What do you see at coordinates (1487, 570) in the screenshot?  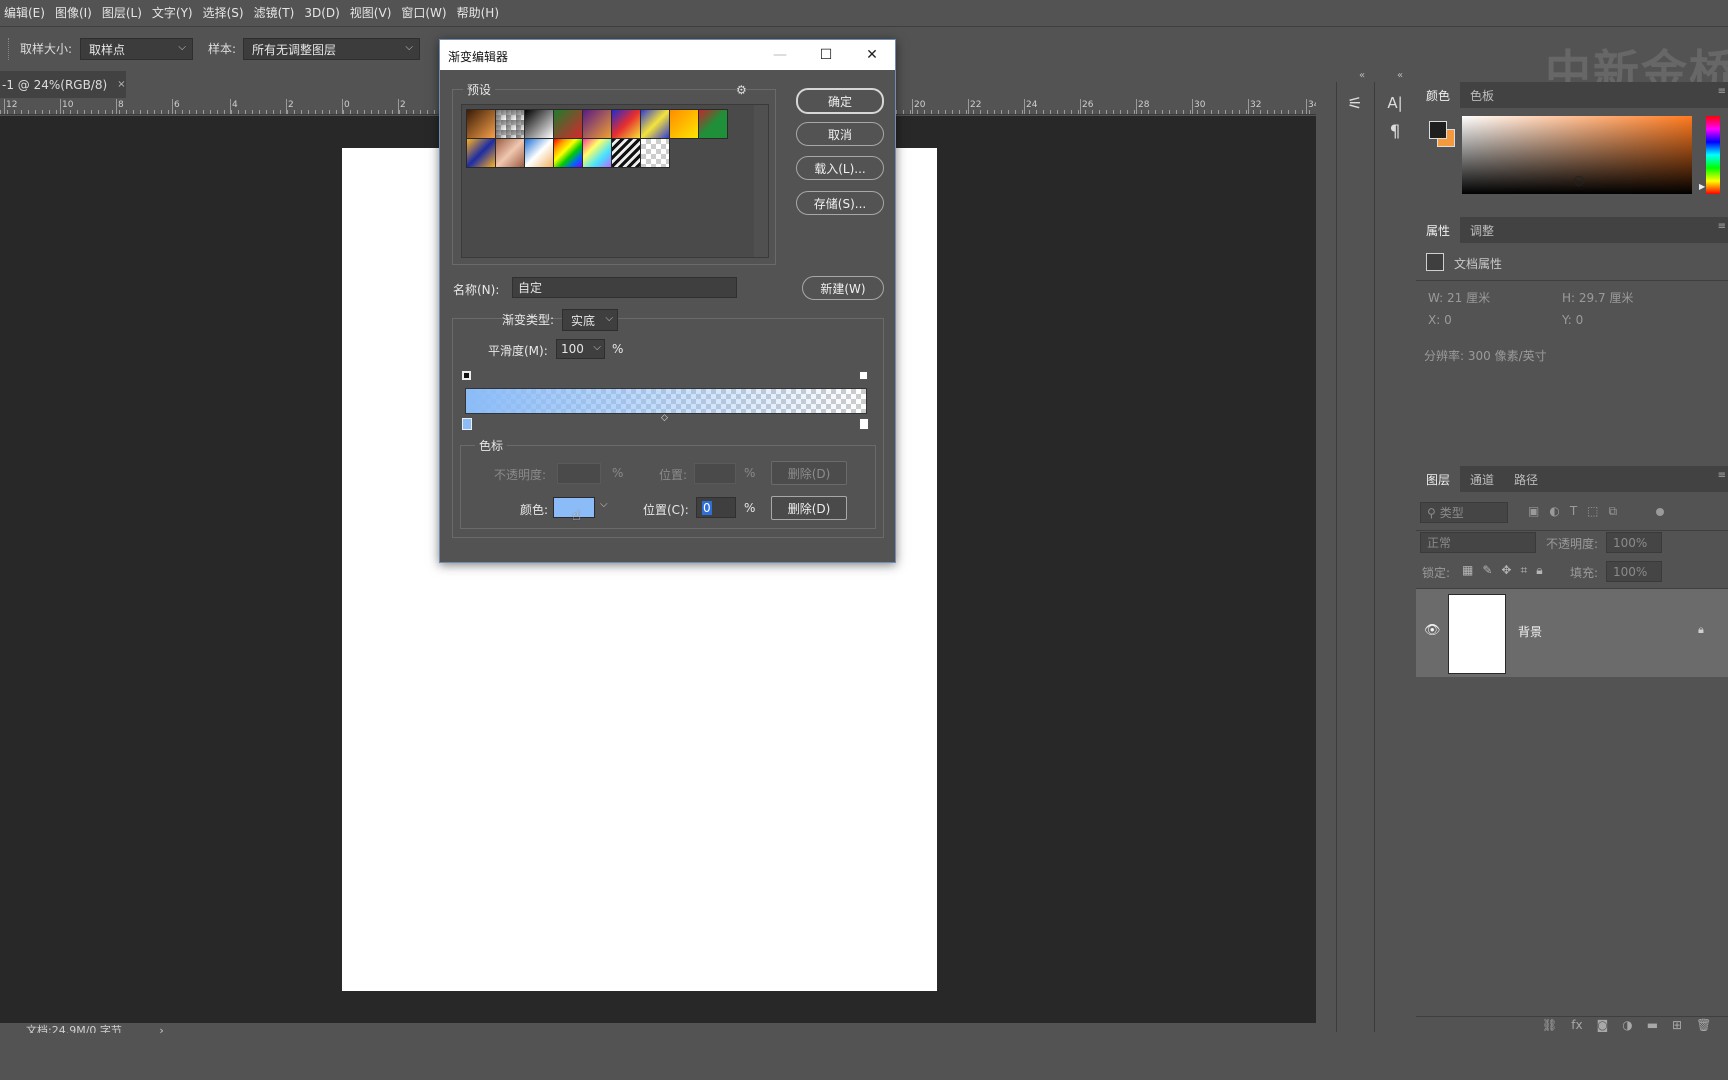 I see `lock-image-icon: ✎` at bounding box center [1487, 570].